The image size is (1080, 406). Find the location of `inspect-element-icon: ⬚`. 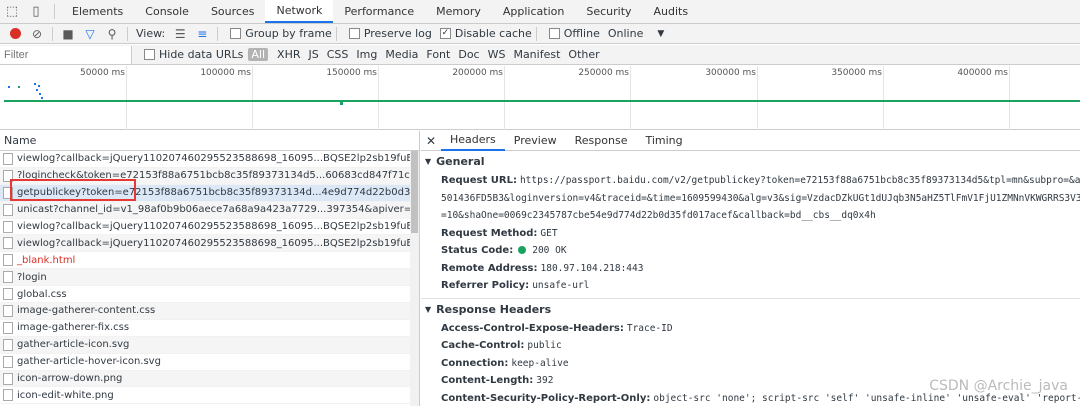

inspect-element-icon: ⬚ is located at coordinates (12, 11).